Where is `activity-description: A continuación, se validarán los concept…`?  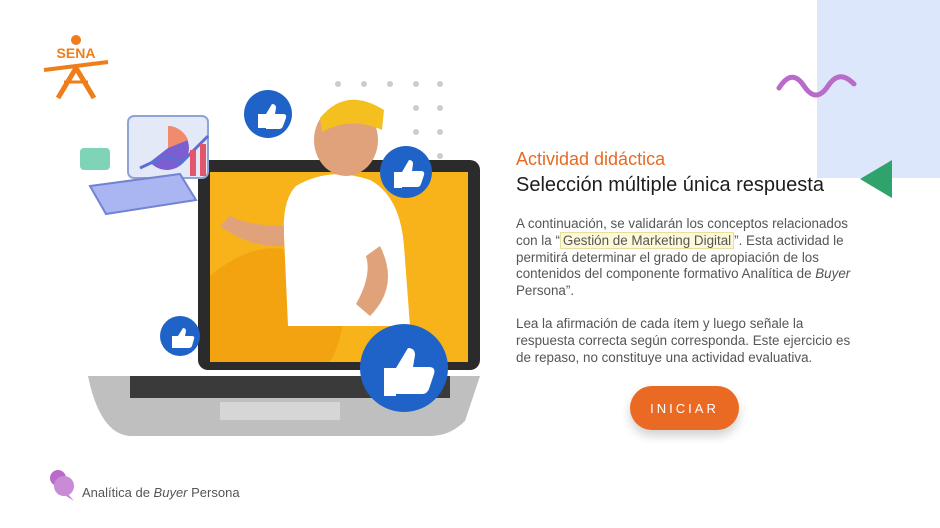
activity-description: A continuación, se validarán los concept… is located at coordinates (686, 291).